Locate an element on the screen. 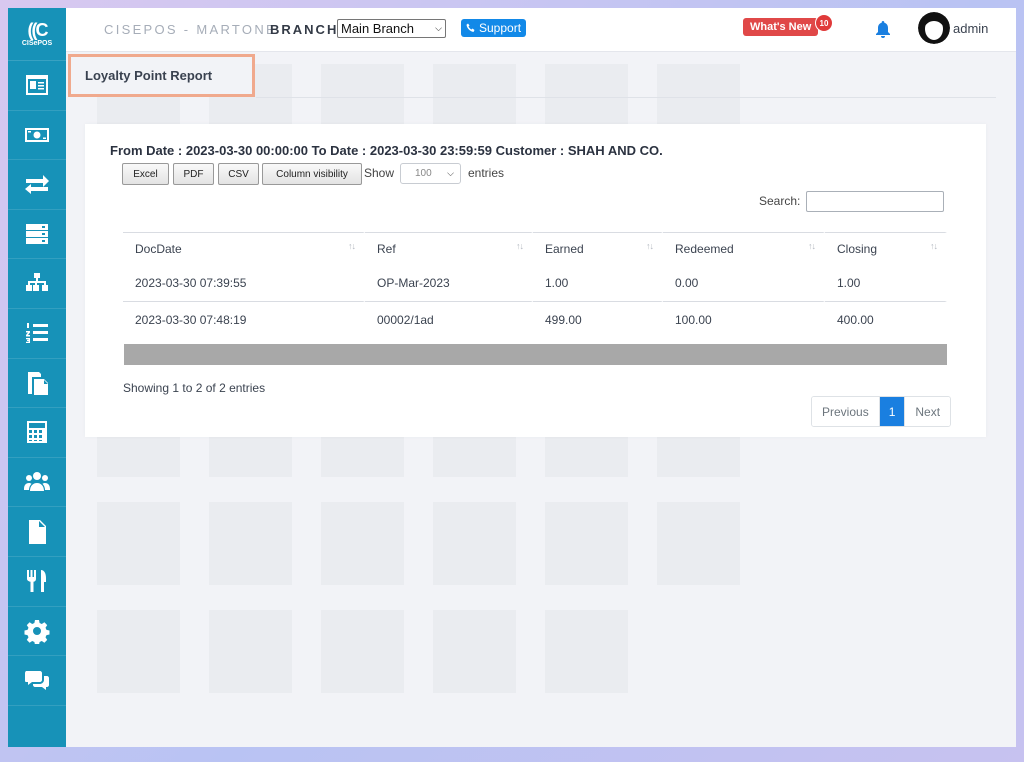 The width and height of the screenshot is (1024, 762). column-header-redeemed: Redeemed ↑↓ is located at coordinates (744, 248).